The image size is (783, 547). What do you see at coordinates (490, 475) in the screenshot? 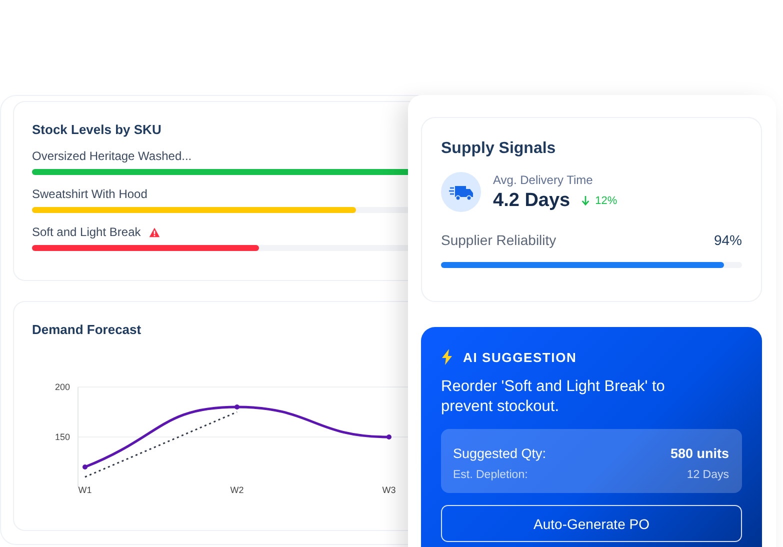
I see `detail-label: Est. Depletion:` at bounding box center [490, 475].